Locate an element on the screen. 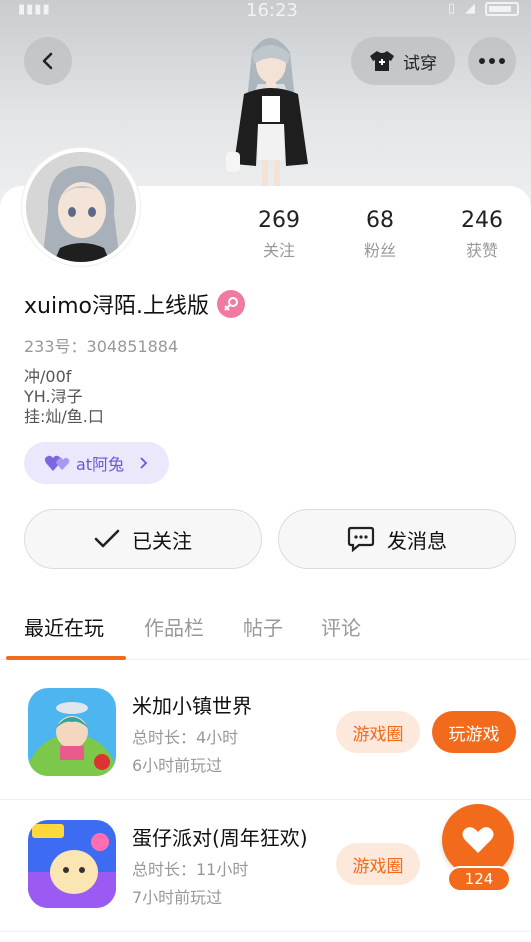  bio: 冲/00f YH.浔子 挂:灿/鱼.口 is located at coordinates (64, 397).